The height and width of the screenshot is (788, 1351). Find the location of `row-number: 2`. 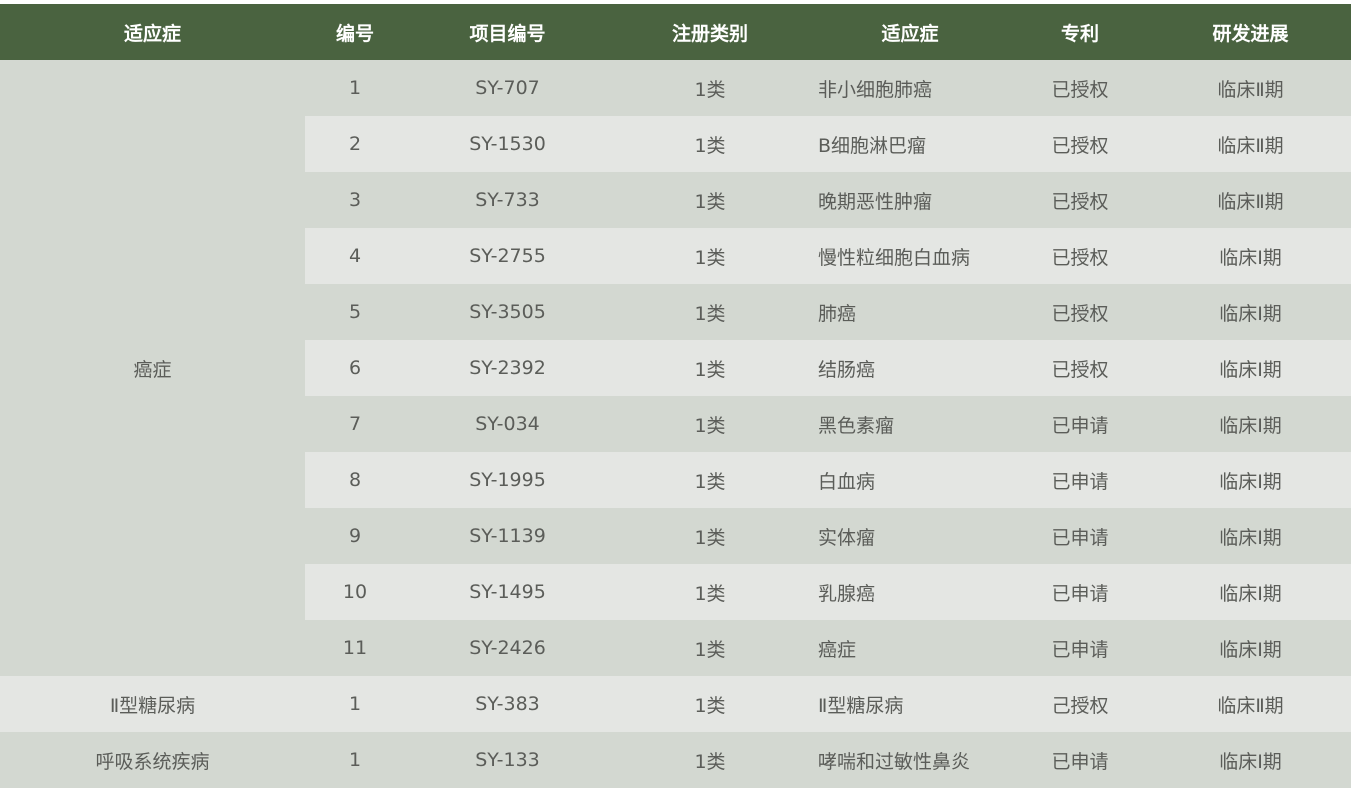

row-number: 2 is located at coordinates (355, 144).